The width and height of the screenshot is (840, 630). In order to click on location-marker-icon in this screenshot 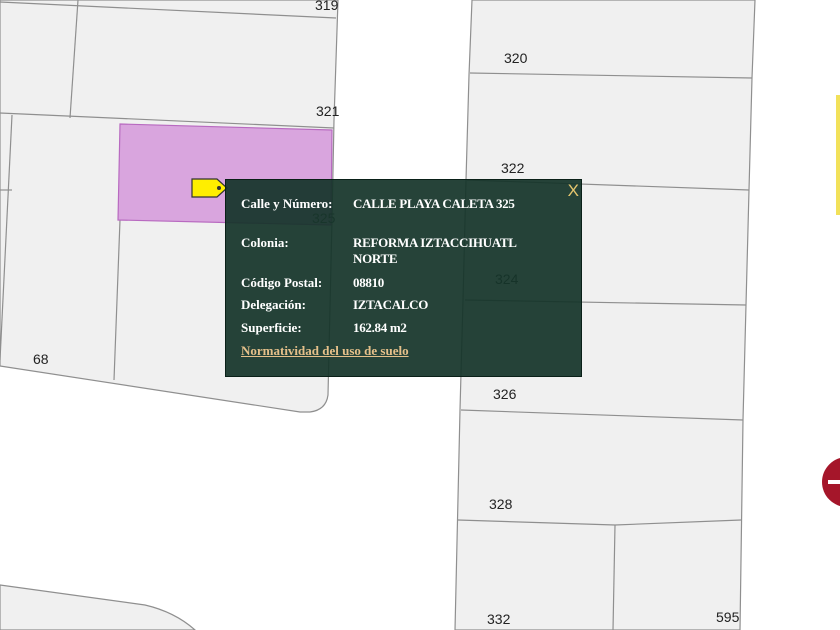, I will do `click(210, 188)`.